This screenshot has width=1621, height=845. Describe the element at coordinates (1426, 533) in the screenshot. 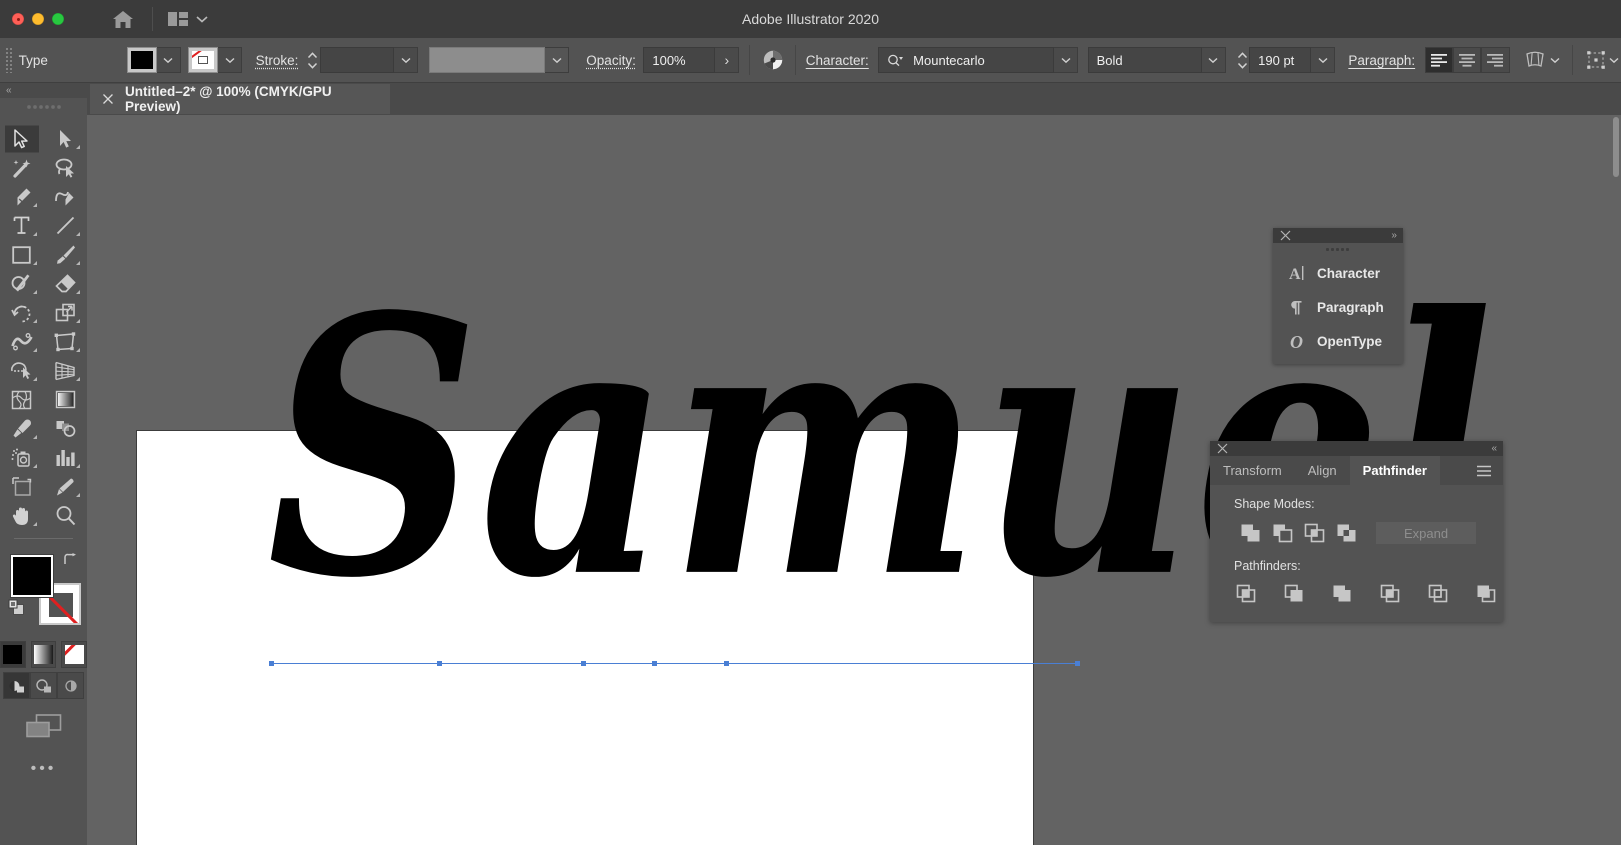

I see `expand-button: Expand` at that location.